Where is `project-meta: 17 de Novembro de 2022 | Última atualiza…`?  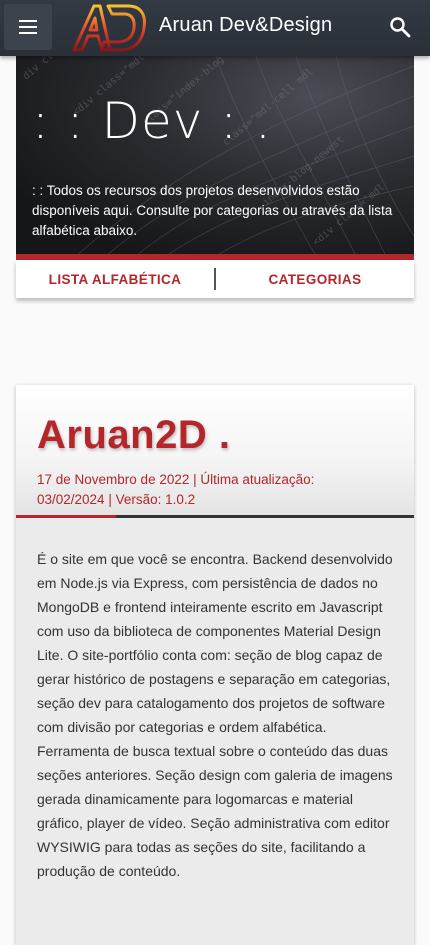
project-meta: 17 de Novembro de 2022 | Última atualiza… is located at coordinates (176, 489).